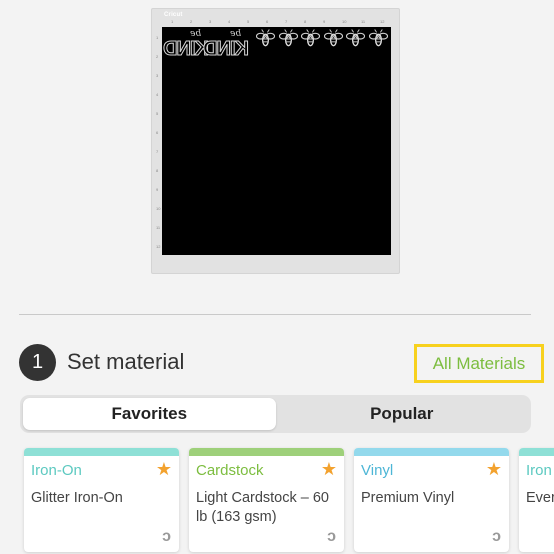  Describe the element at coordinates (275, 314) in the screenshot. I see `section-divider` at that location.